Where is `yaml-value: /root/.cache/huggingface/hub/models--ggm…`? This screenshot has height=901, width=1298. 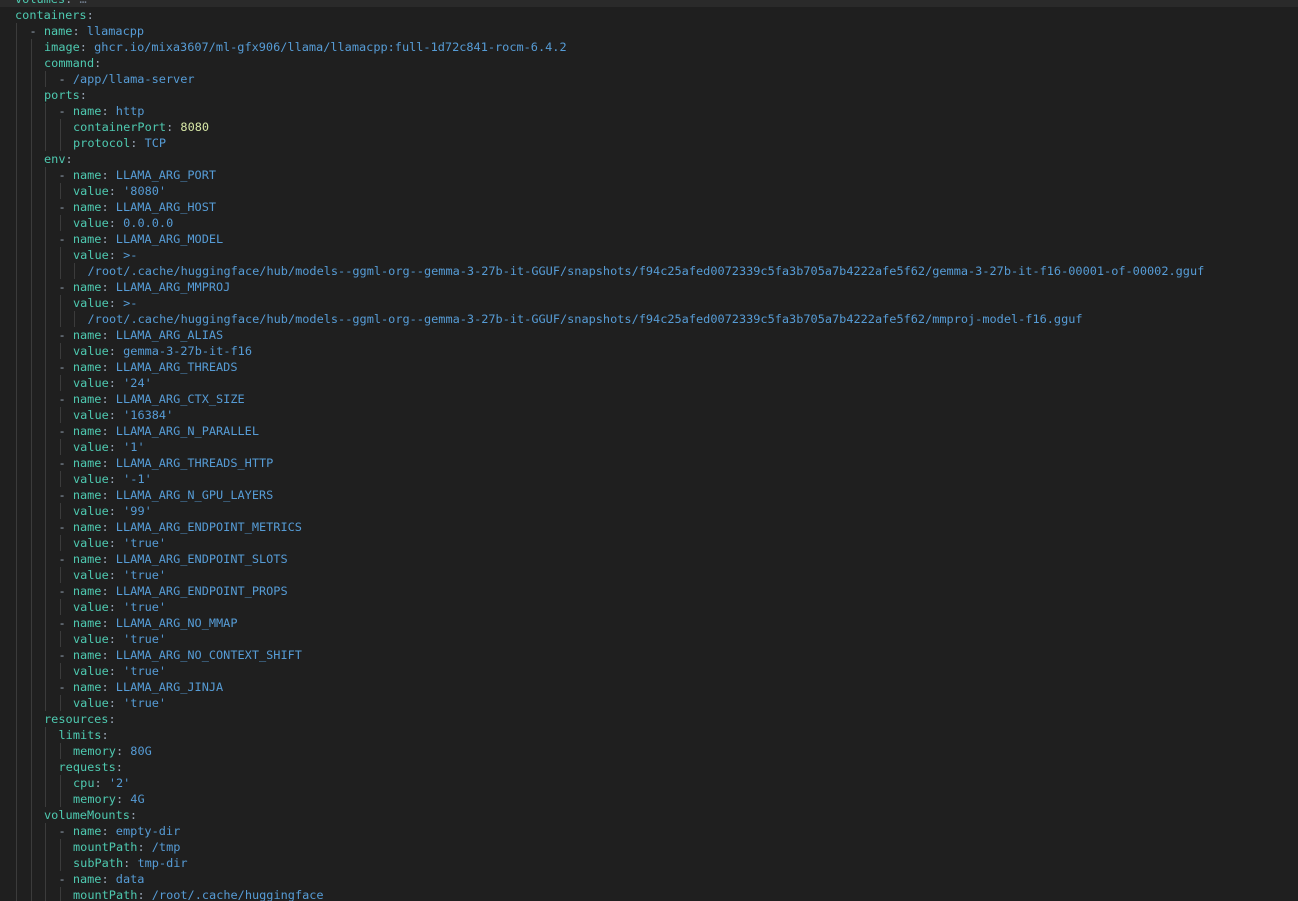
yaml-value: /root/.cache/huggingface/hub/models--ggm… is located at coordinates (585, 319).